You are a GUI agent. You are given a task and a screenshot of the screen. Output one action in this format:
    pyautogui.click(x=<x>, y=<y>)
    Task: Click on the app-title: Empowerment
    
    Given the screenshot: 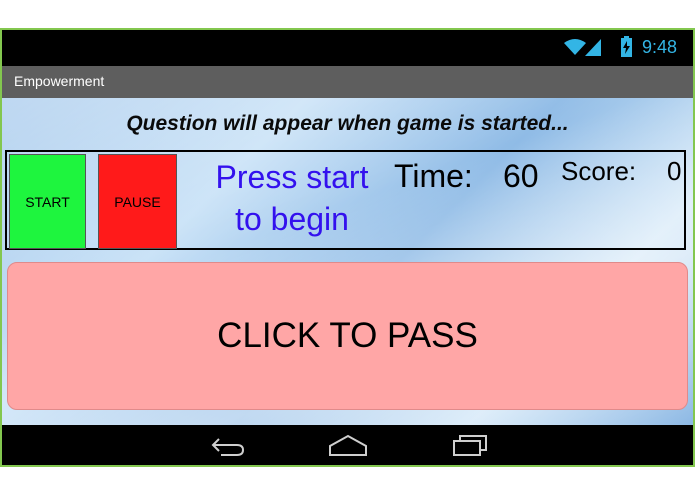 What is the action you would take?
    pyautogui.click(x=59, y=81)
    